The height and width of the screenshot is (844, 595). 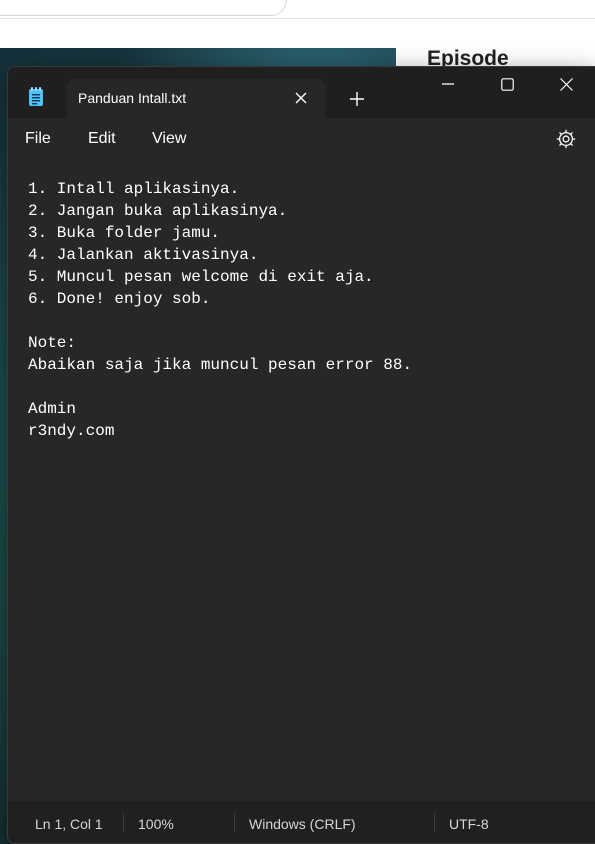 What do you see at coordinates (69, 824) in the screenshot?
I see `status-cursor-position: Ln 1, Col 1` at bounding box center [69, 824].